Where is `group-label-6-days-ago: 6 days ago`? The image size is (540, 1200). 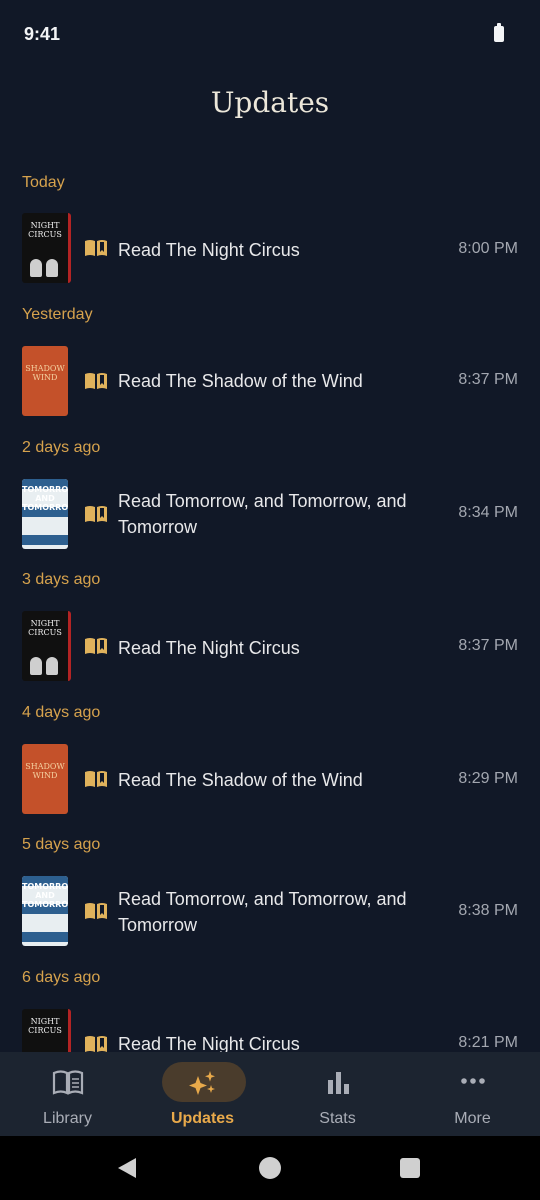
group-label-6-days-ago: 6 days ago is located at coordinates (61, 977).